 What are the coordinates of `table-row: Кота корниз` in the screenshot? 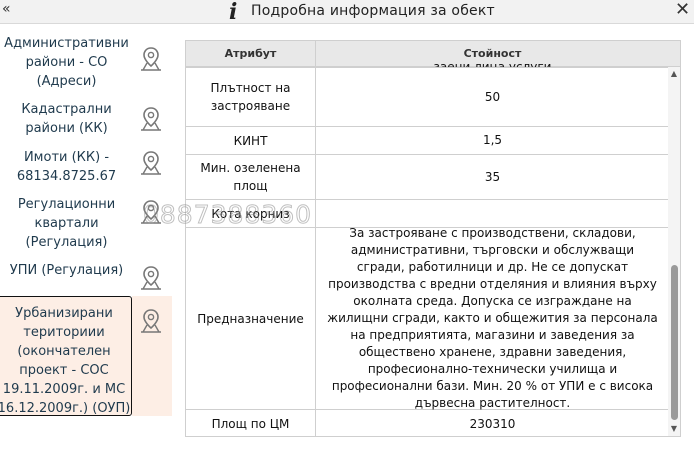 It's located at (427, 214).